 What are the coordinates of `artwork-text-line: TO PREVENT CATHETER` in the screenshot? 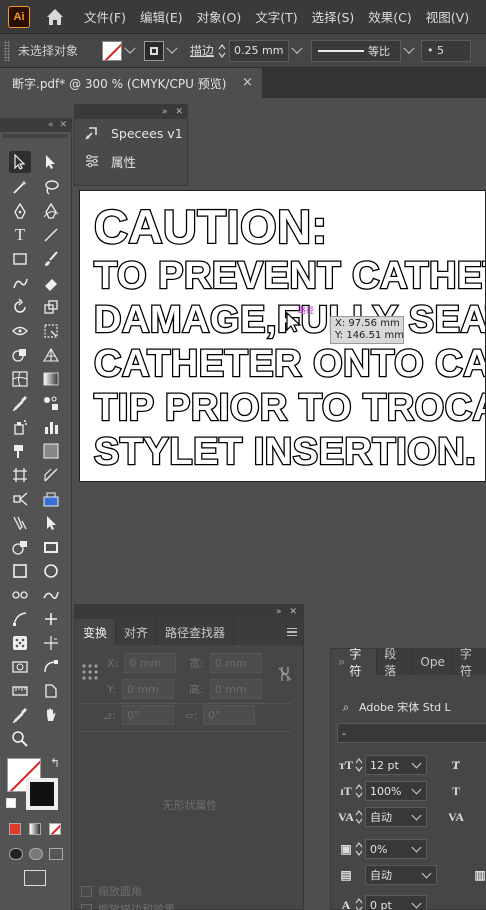 It's located at (289, 276).